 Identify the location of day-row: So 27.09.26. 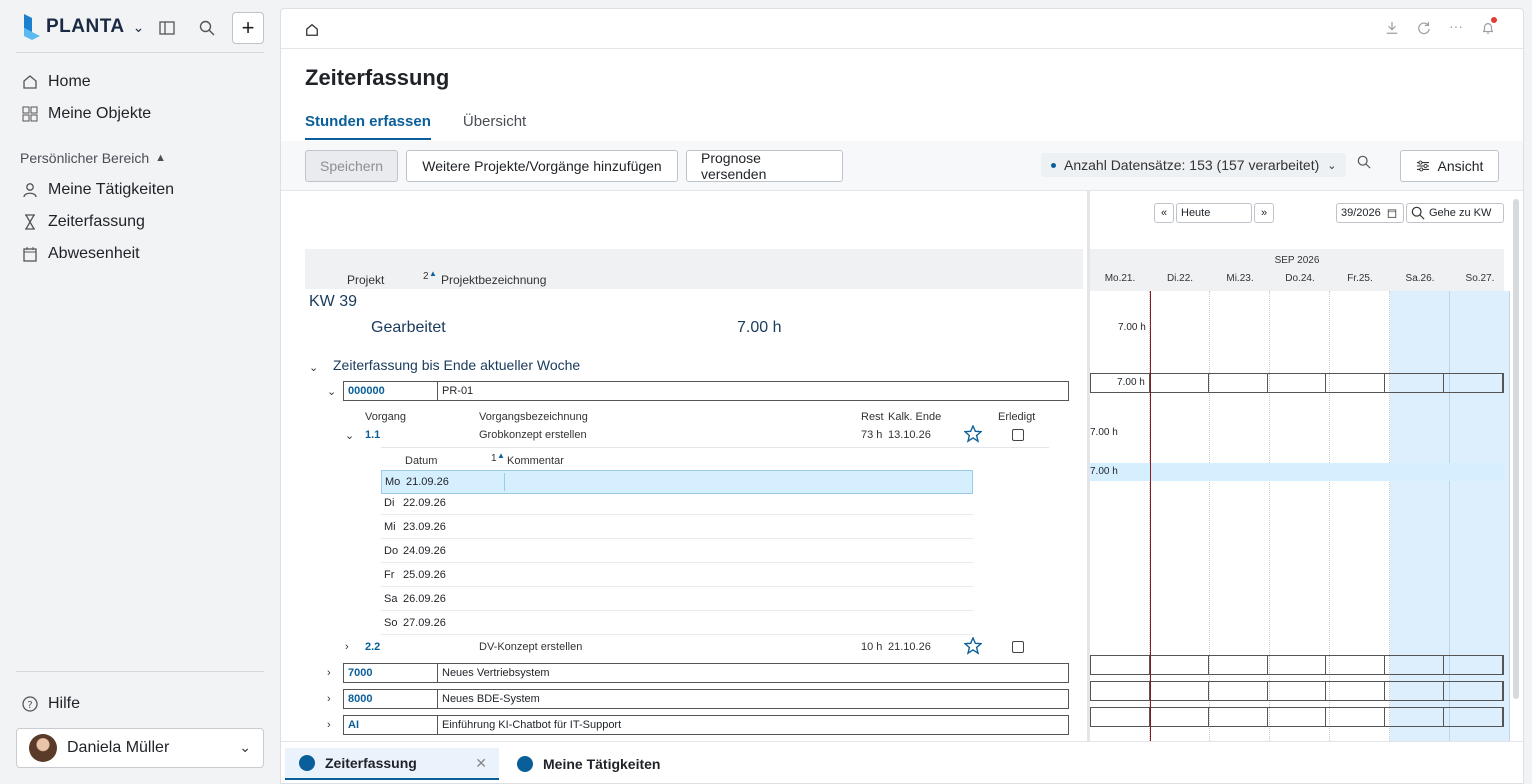
(677, 623).